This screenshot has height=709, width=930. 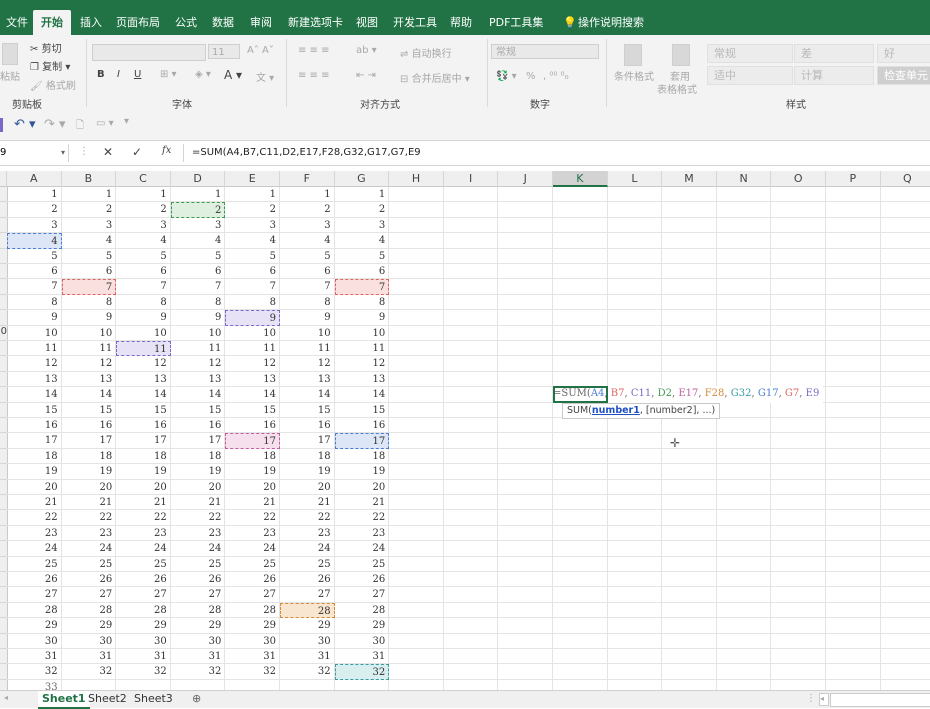 I want to click on cell-g21: 21, so click(x=362, y=503).